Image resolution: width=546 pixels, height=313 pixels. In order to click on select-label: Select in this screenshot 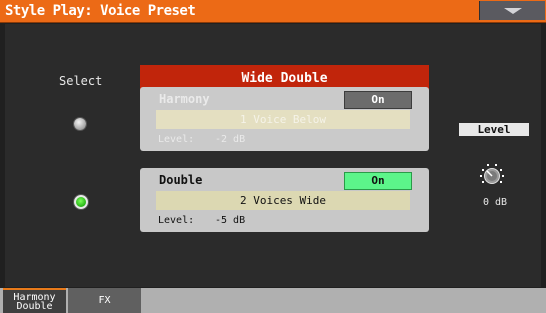, I will do `click(81, 81)`.